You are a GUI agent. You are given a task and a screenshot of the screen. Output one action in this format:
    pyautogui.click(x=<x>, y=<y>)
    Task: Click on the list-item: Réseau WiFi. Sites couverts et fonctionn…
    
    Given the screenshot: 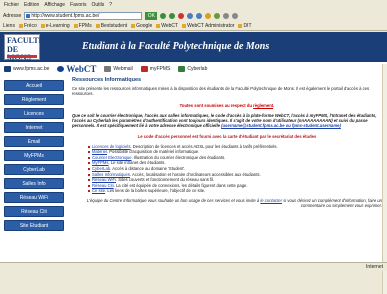 What is the action you would take?
    pyautogui.click(x=235, y=179)
    